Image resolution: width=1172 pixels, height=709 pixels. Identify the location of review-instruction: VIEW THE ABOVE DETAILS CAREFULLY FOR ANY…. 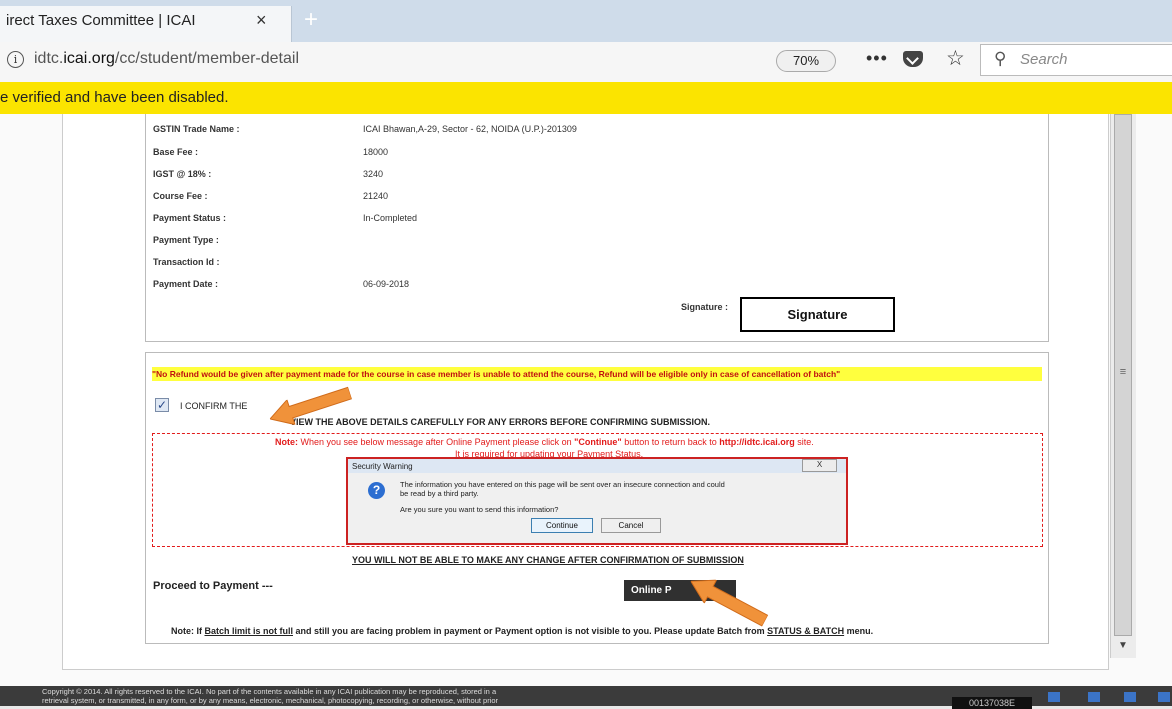
(500, 422).